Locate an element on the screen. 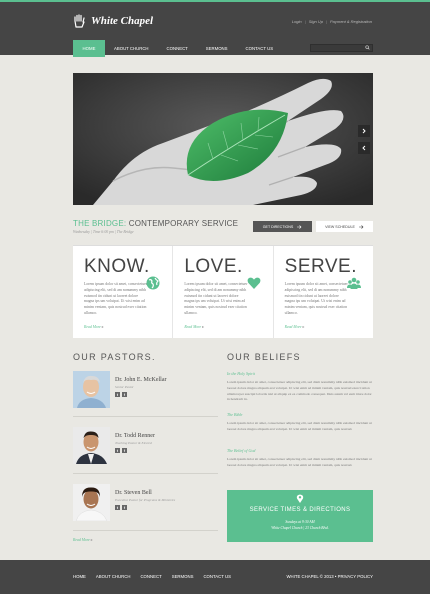  footer-nav-about-church: About Church is located at coordinates (113, 576).